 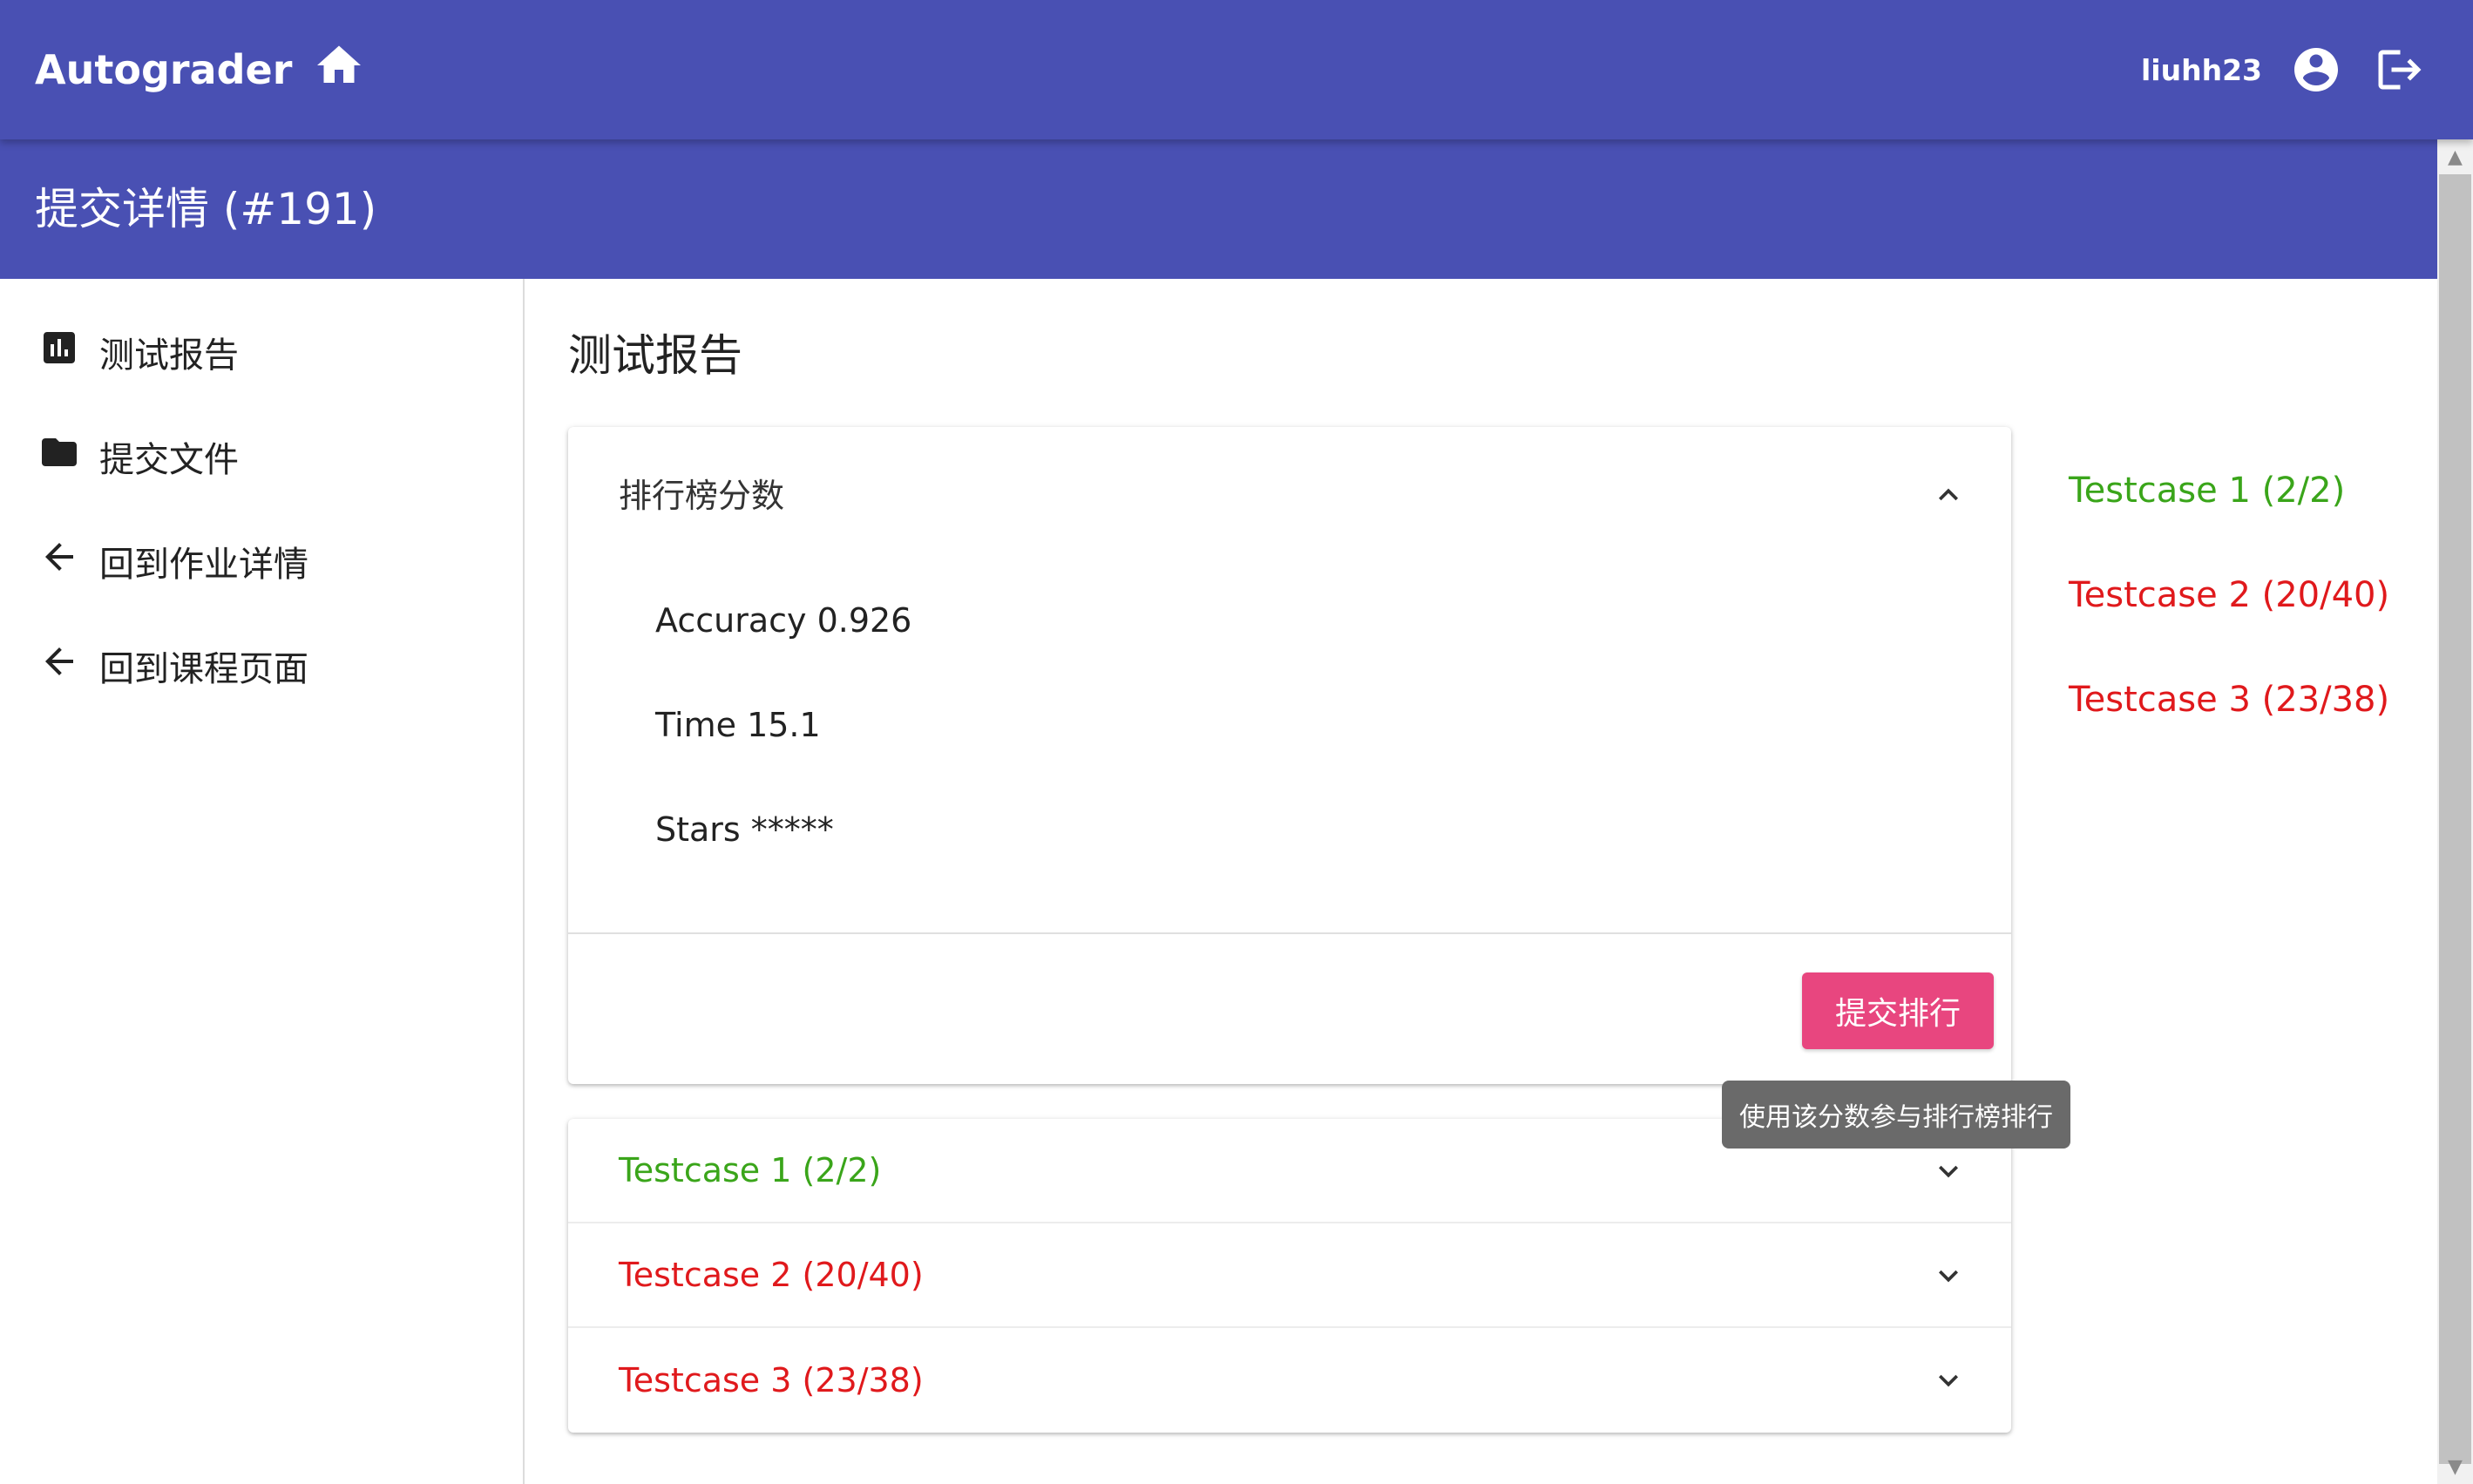 I want to click on sidebar-item-back-to-course: 回到课程页面, so click(x=173, y=666).